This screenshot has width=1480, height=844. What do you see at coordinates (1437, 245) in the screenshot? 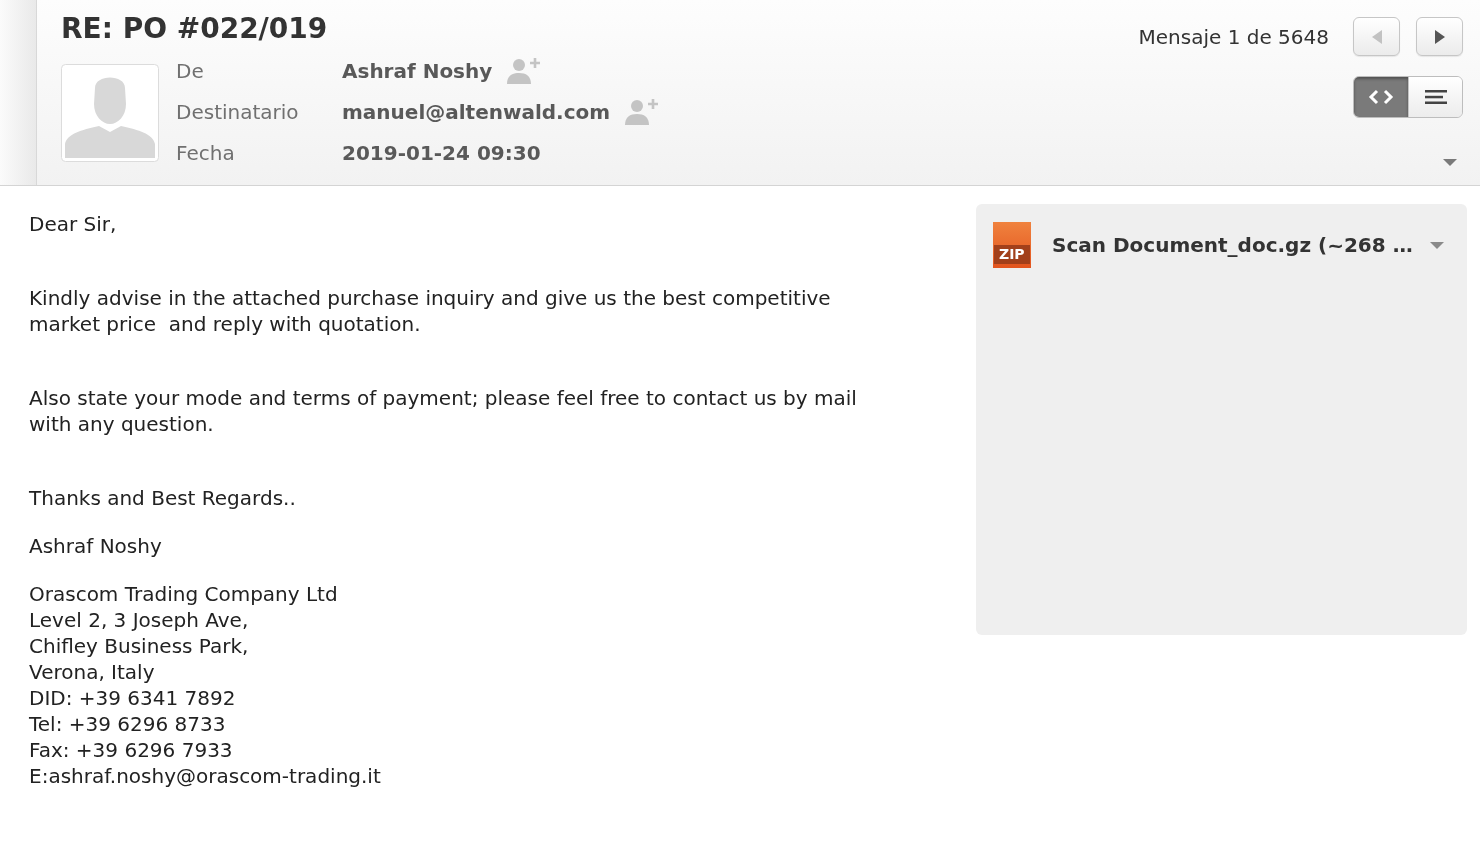
I see `dropdown-caret-icon` at bounding box center [1437, 245].